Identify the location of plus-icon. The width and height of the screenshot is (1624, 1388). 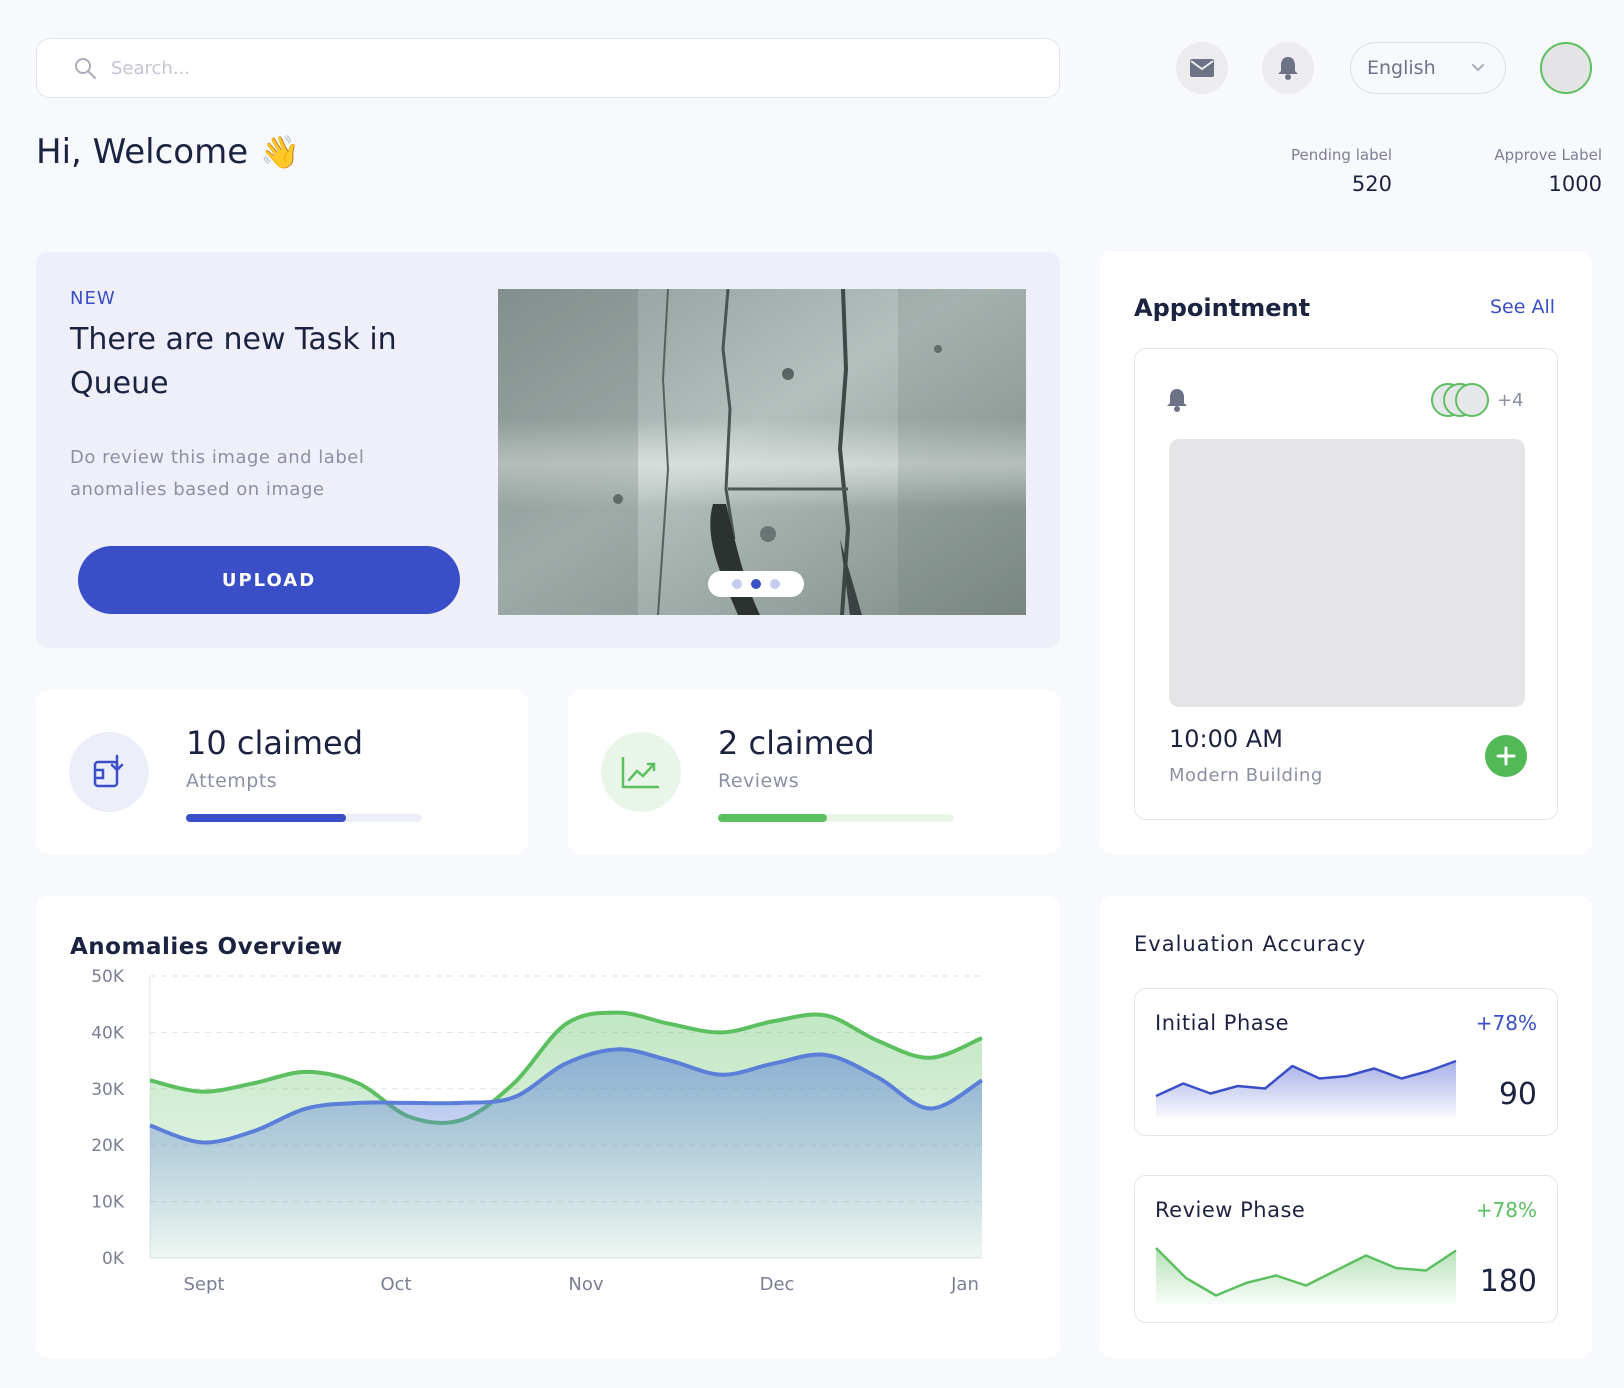
(1506, 756).